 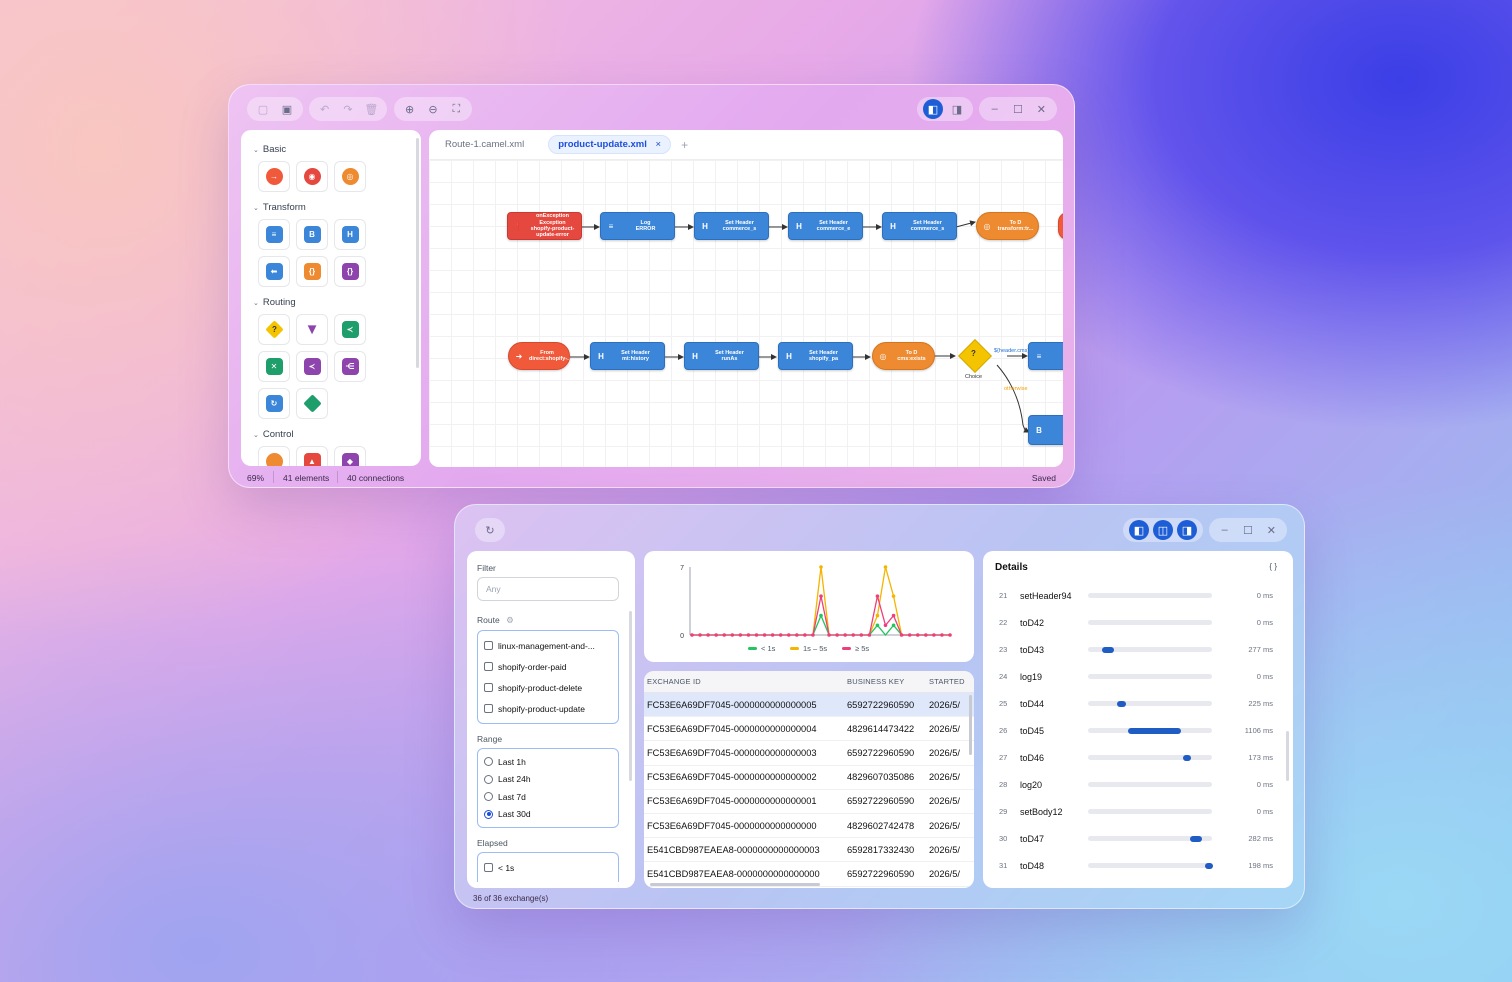 What do you see at coordinates (274, 403) in the screenshot?
I see `loop-component: ↻` at bounding box center [274, 403].